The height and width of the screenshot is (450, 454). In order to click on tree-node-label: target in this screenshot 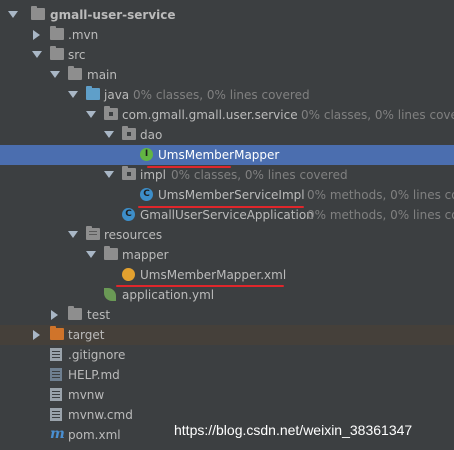, I will do `click(86, 335)`.